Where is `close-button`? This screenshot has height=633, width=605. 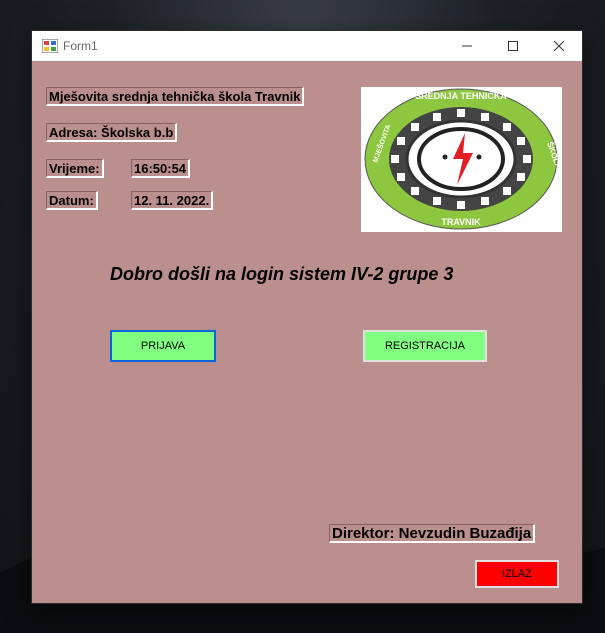
close-button is located at coordinates (559, 46).